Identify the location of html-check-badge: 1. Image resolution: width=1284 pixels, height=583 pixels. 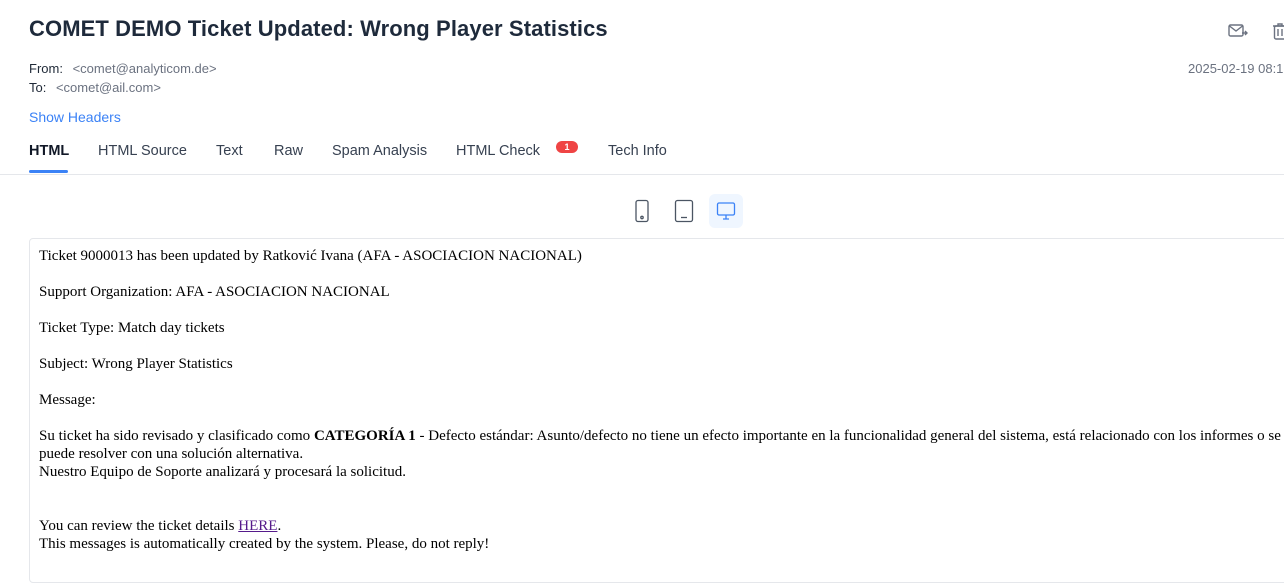
(567, 147).